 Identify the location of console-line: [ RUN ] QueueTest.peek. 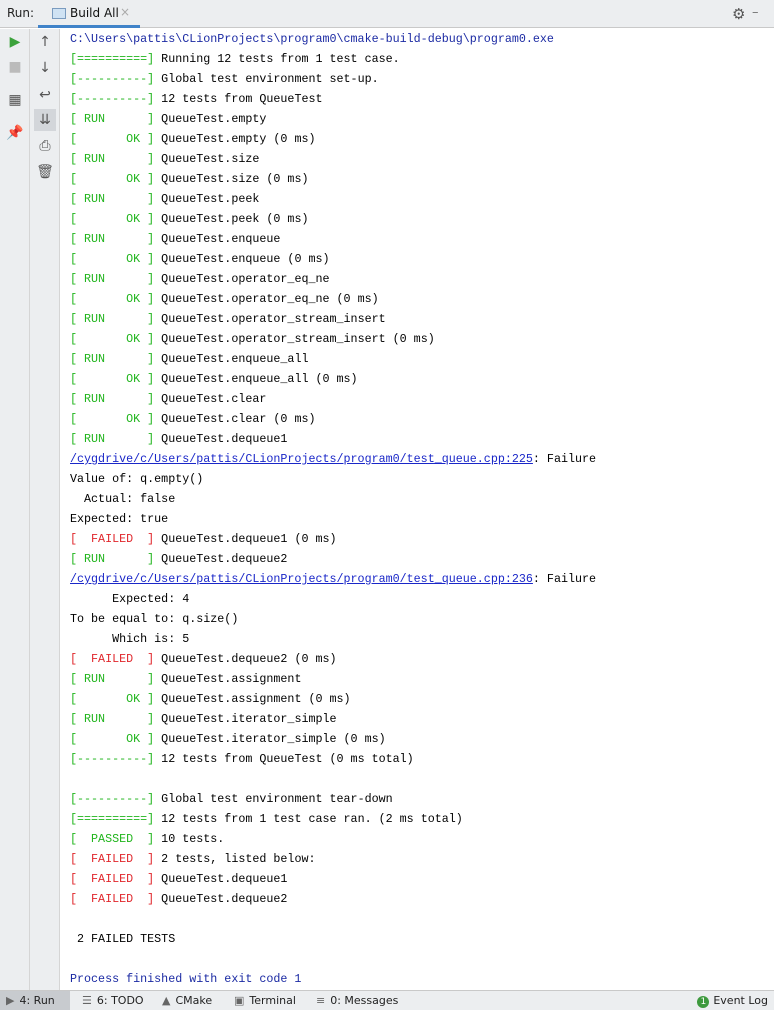
(164, 199).